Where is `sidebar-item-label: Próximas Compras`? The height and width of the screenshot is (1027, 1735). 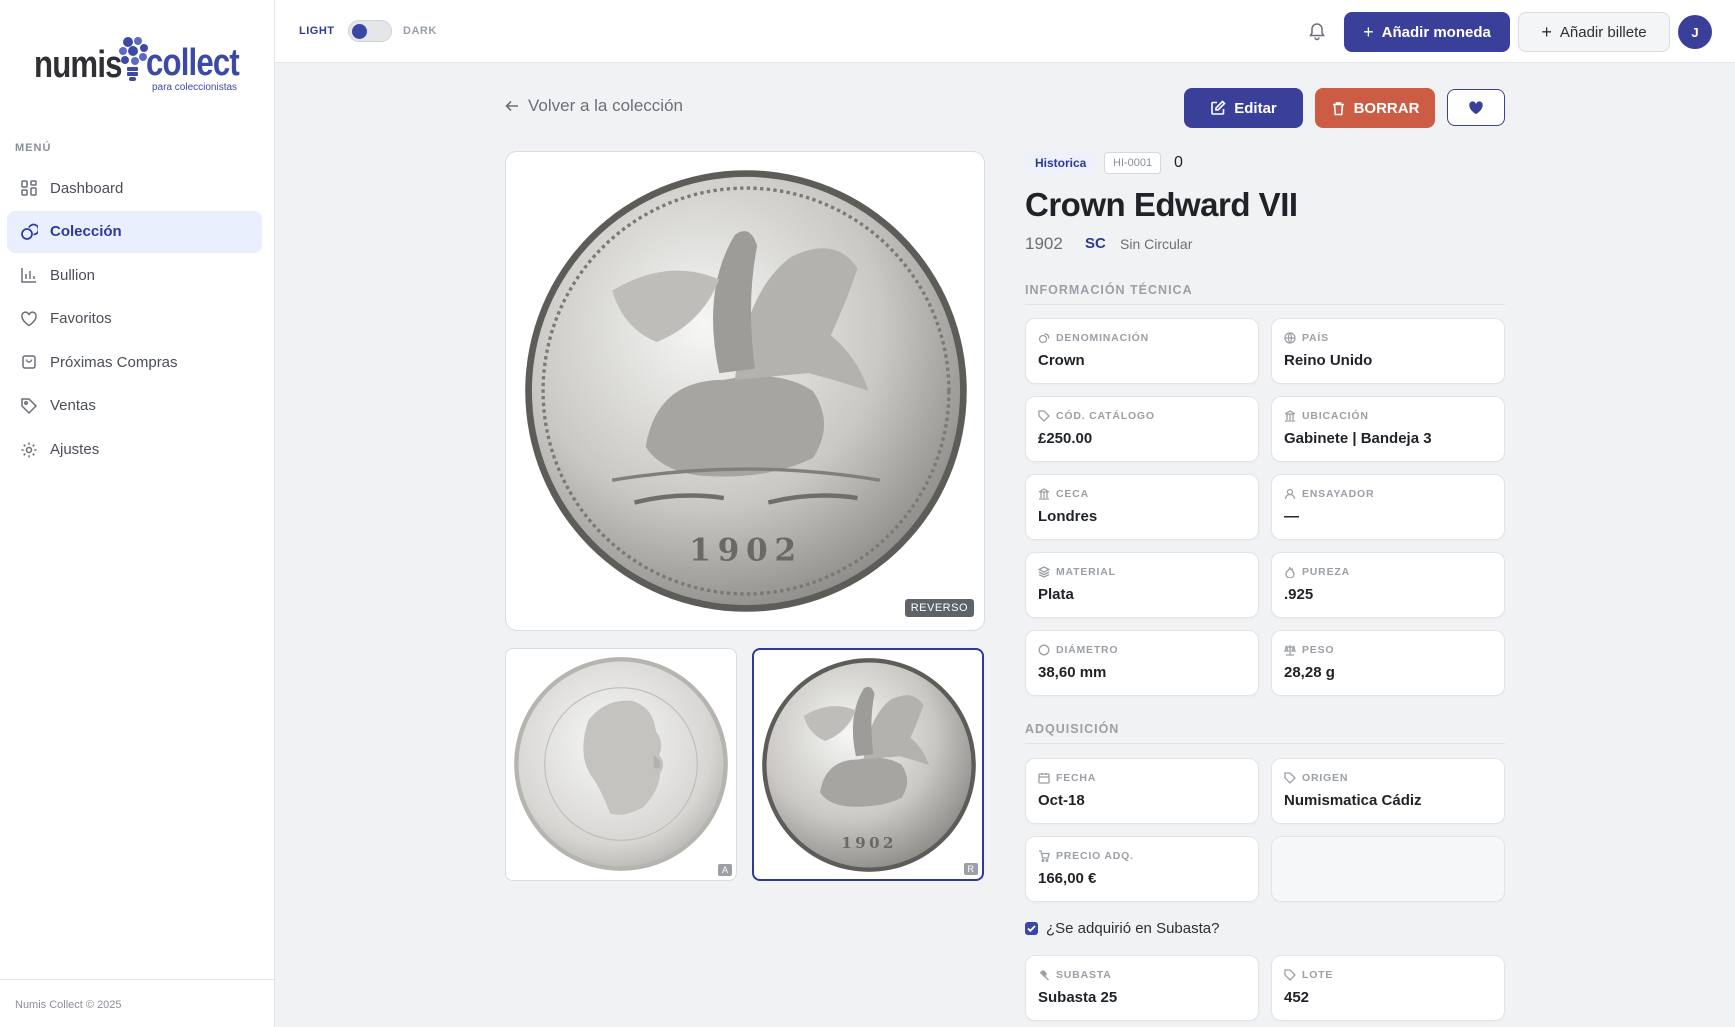 sidebar-item-label: Próximas Compras is located at coordinates (114, 362).